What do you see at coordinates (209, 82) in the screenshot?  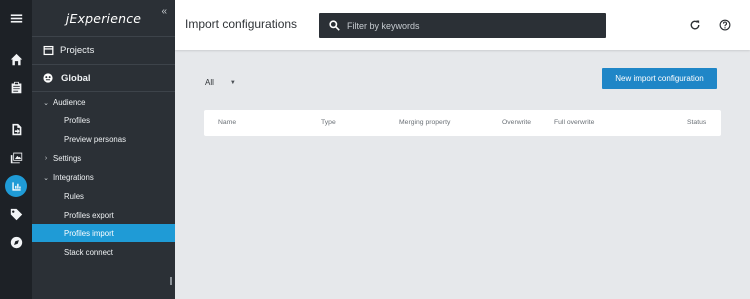 I see `filter-value: All` at bounding box center [209, 82].